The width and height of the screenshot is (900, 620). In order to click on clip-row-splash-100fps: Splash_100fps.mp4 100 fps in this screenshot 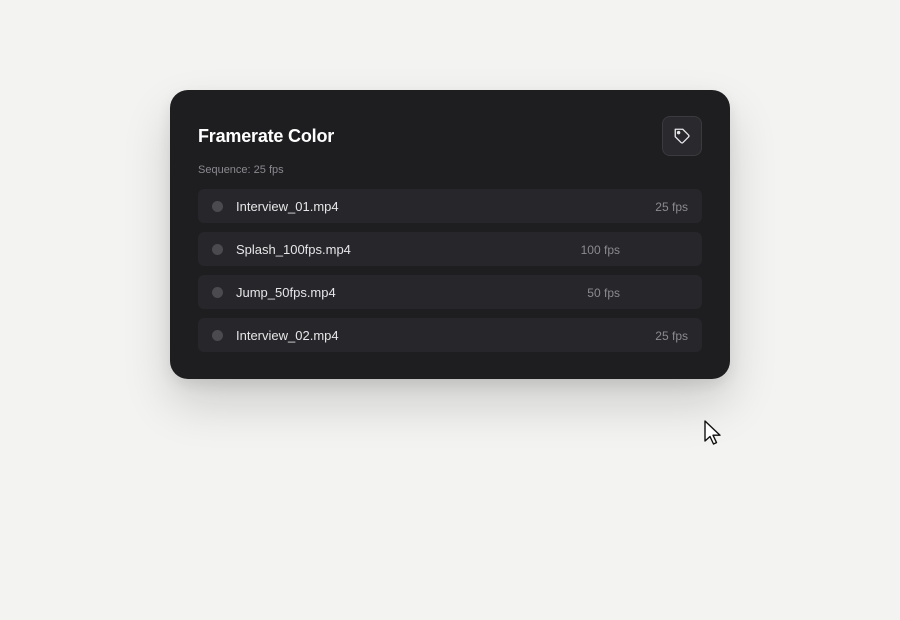, I will do `click(450, 249)`.